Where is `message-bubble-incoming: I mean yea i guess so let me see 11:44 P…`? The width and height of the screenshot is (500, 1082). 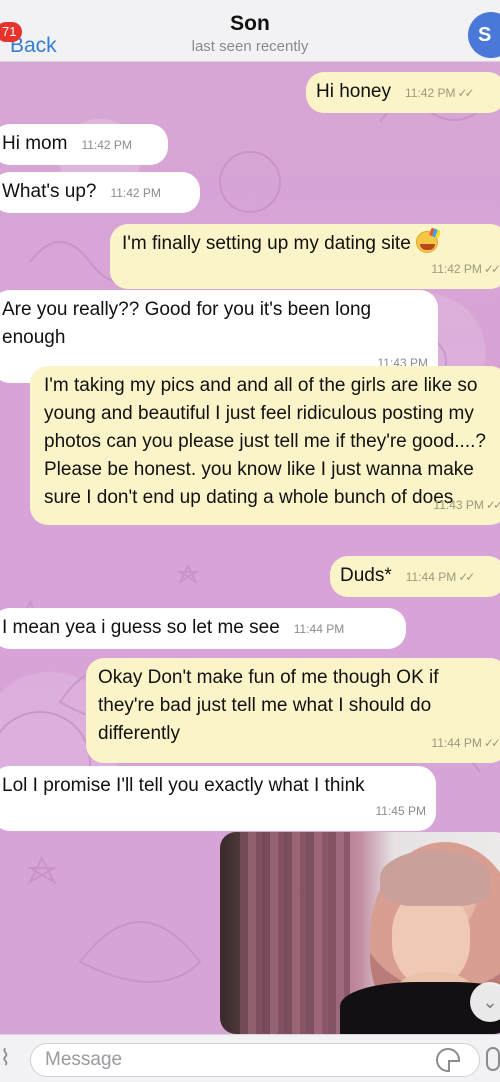
message-bubble-incoming: I mean yea i guess so let me see 11:44 P… is located at coordinates (203, 628).